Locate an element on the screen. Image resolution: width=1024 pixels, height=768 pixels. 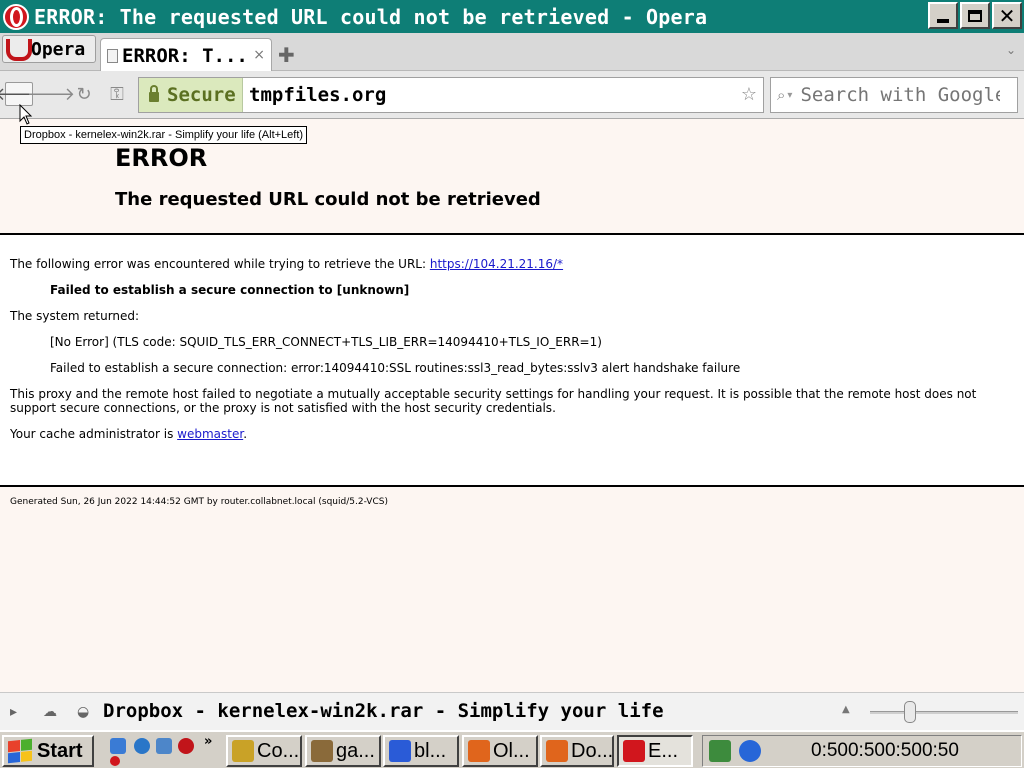
minimize-icon is located at coordinates (943, 20).